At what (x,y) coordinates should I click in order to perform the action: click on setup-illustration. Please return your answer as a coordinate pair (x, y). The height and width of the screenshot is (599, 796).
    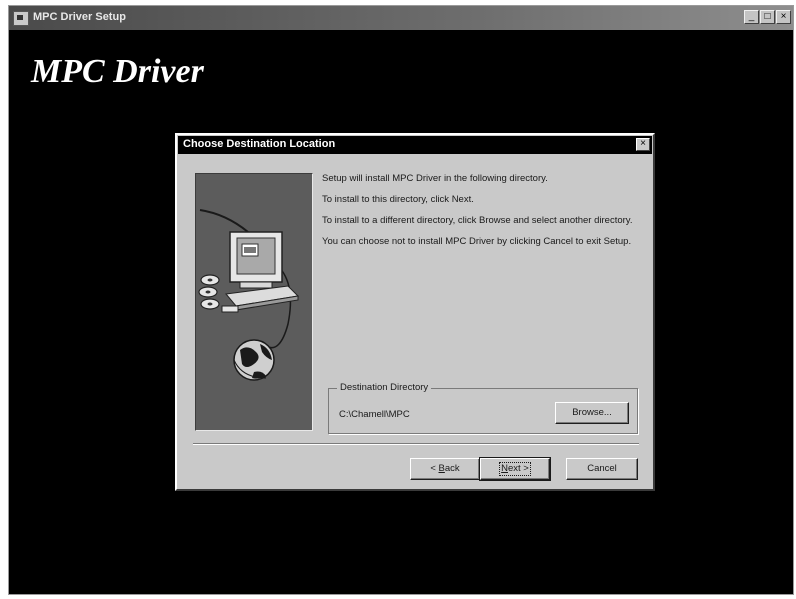
    Looking at the image, I should click on (254, 302).